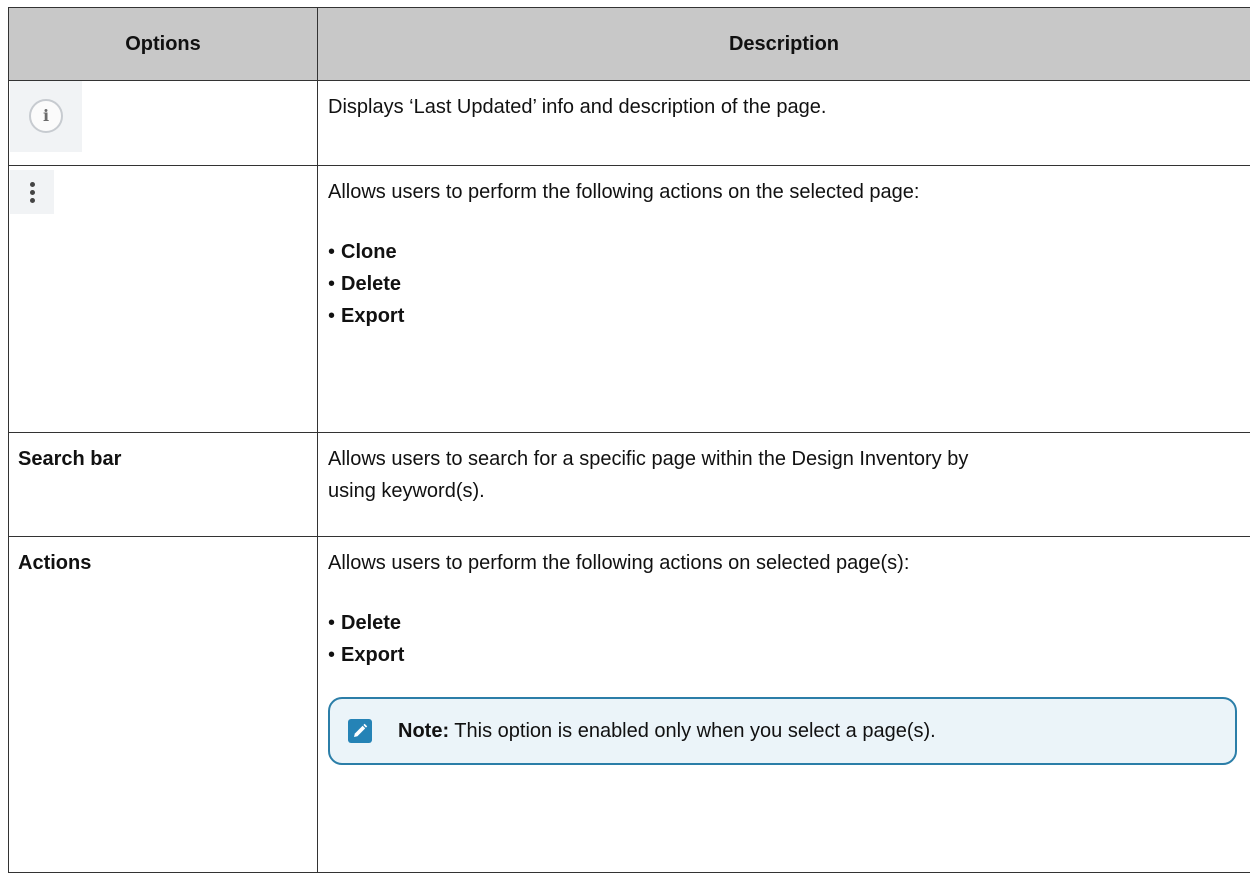 This screenshot has height=896, width=1250. Describe the element at coordinates (163, 299) in the screenshot. I see `option-cell` at that location.